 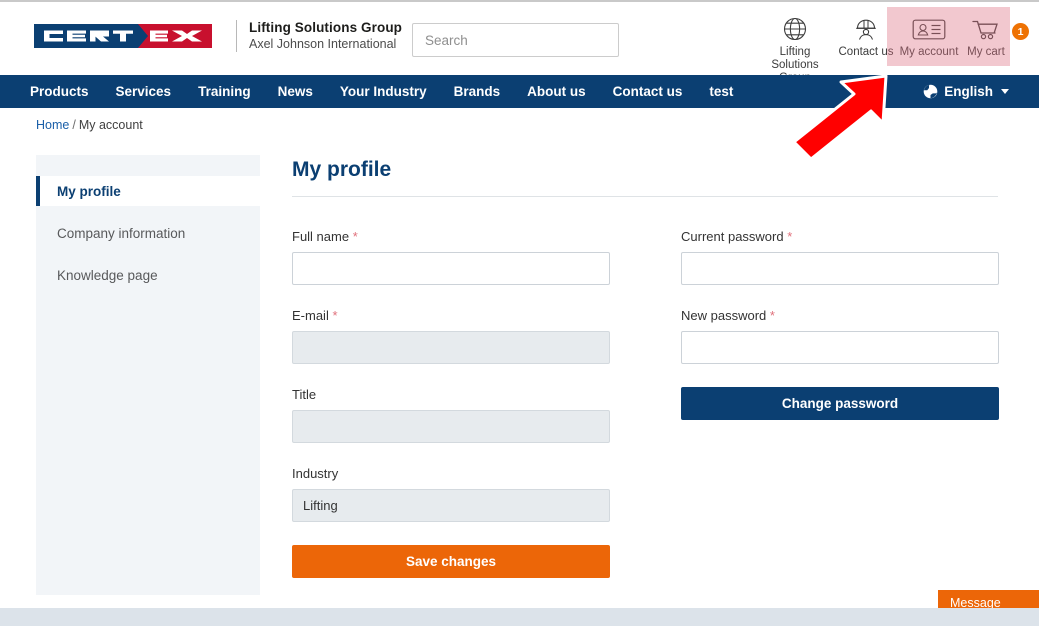 What do you see at coordinates (840, 347) in the screenshot?
I see `new-password-input` at bounding box center [840, 347].